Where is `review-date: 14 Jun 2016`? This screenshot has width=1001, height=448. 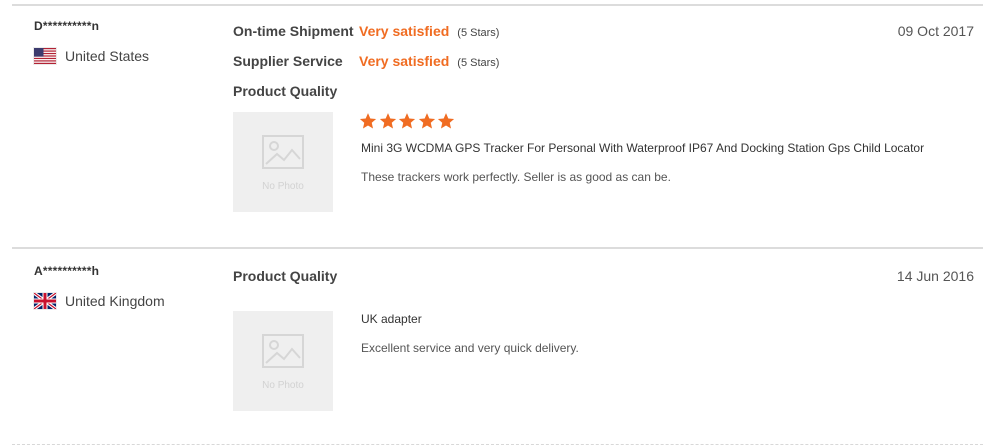
review-date: 14 Jun 2016 is located at coordinates (935, 276).